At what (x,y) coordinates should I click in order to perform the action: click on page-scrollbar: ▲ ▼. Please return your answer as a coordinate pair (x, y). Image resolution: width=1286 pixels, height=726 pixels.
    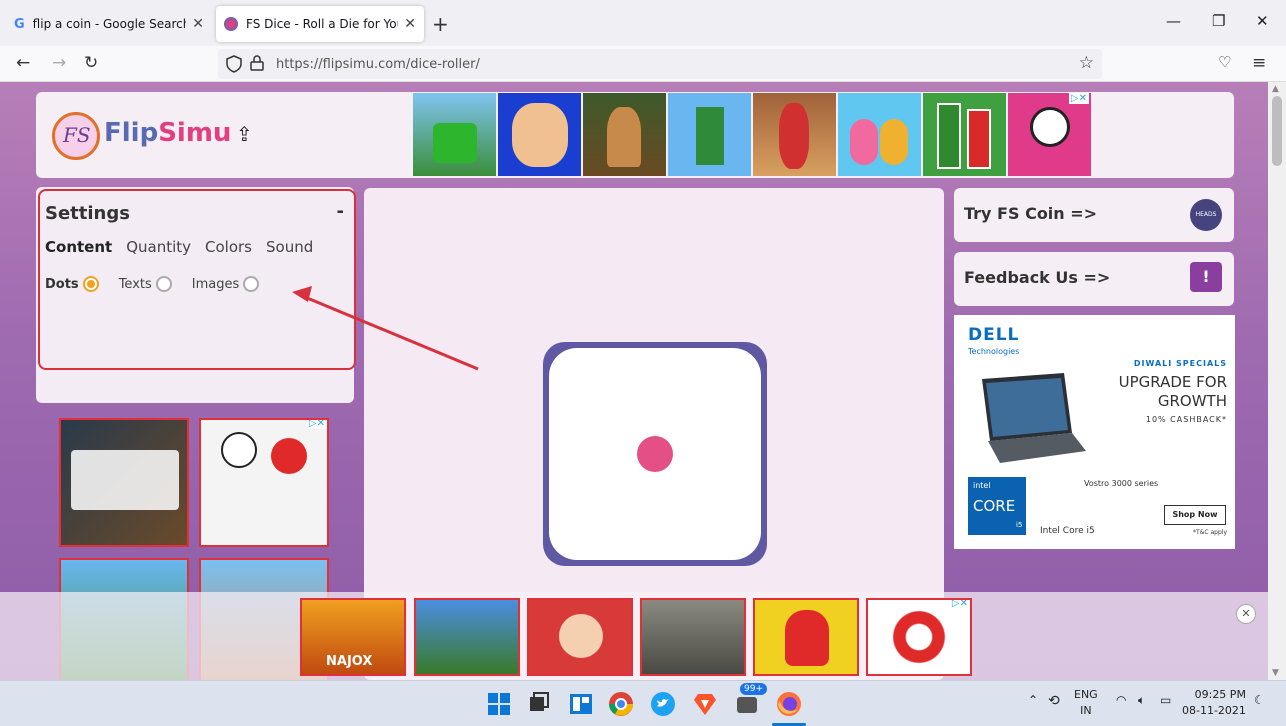
    Looking at the image, I should click on (1277, 381).